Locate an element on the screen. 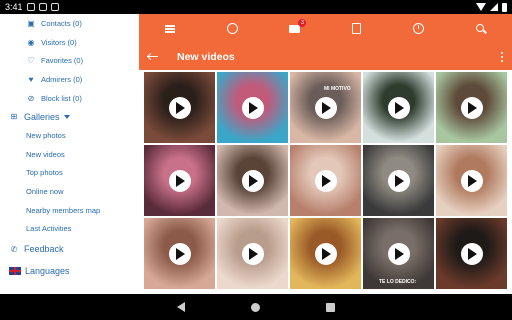 Image resolution: width=512 pixels, height=320 pixels. galleries-label: Galleries is located at coordinates (42, 116).